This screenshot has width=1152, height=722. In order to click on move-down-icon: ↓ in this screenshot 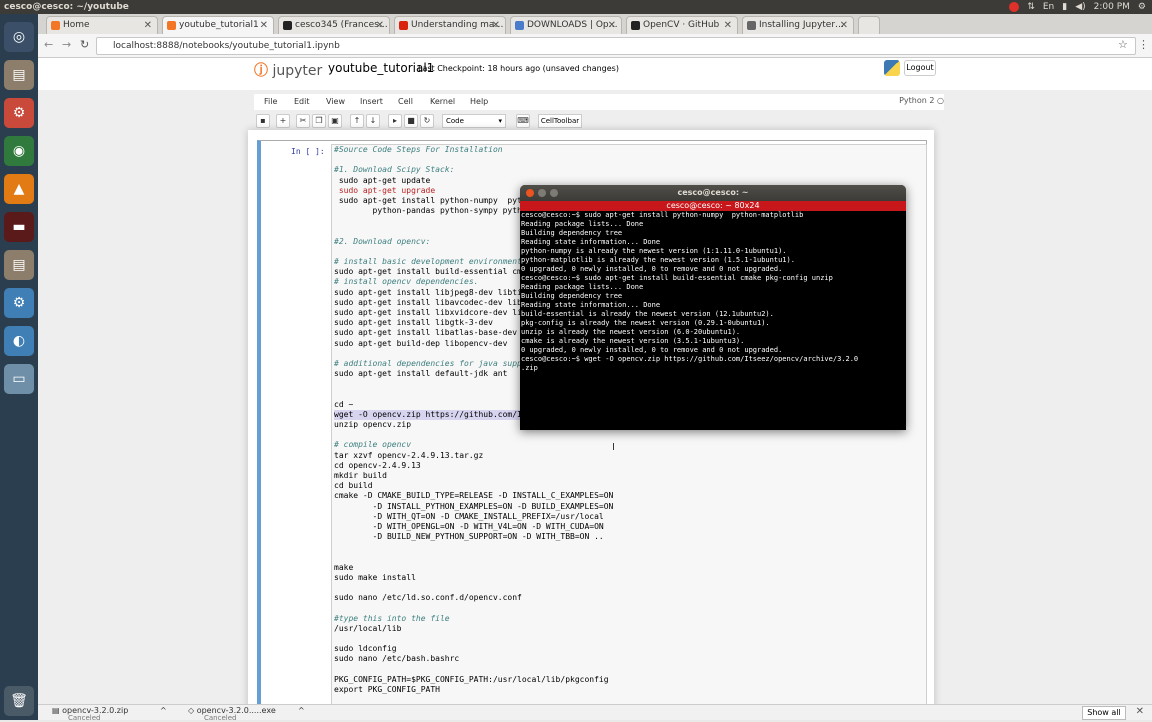, I will do `click(373, 121)`.